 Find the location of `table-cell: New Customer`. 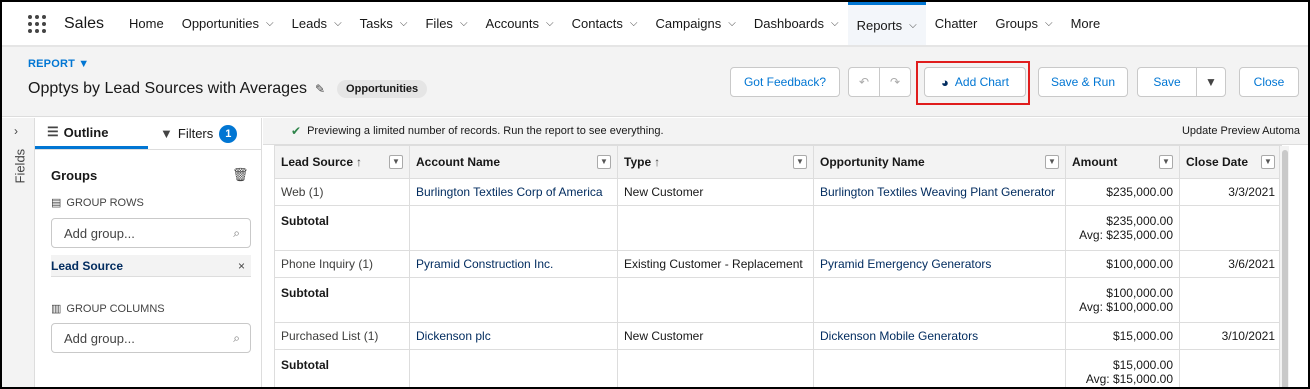

table-cell: New Customer is located at coordinates (715, 336).